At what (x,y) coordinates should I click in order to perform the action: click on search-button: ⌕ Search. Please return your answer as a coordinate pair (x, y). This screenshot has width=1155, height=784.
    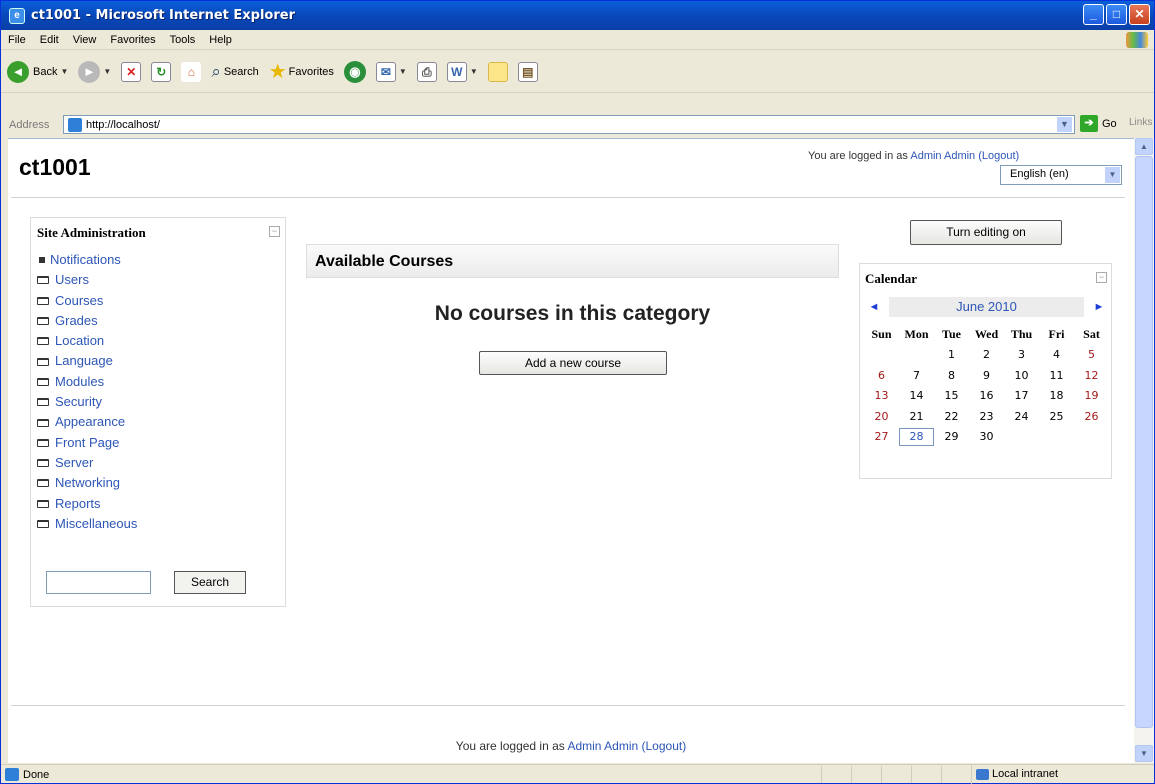
    Looking at the image, I should click on (234, 72).